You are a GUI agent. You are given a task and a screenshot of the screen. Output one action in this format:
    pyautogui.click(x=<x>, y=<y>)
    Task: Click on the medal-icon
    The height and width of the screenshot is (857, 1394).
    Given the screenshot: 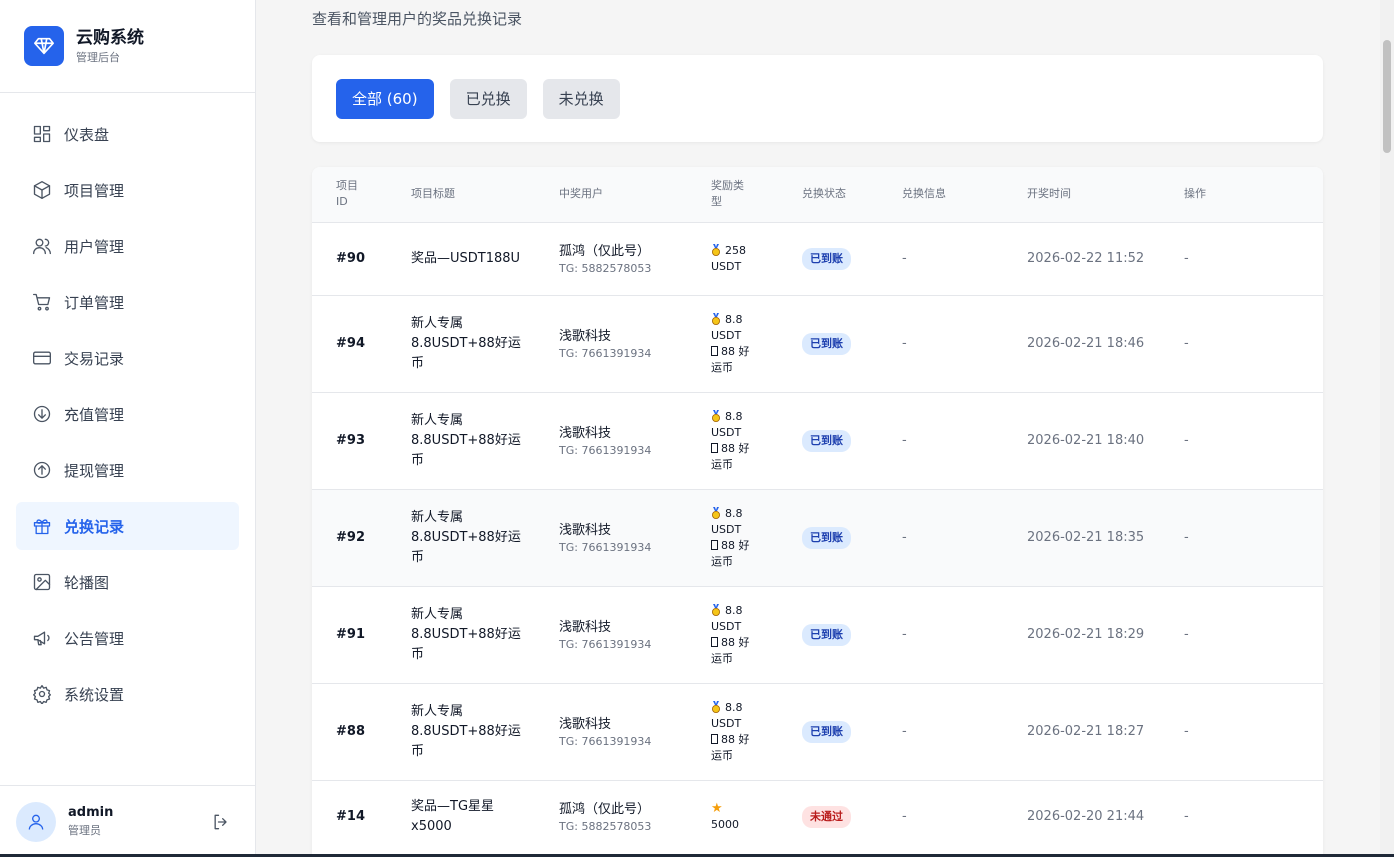 What is the action you would take?
    pyautogui.click(x=716, y=609)
    